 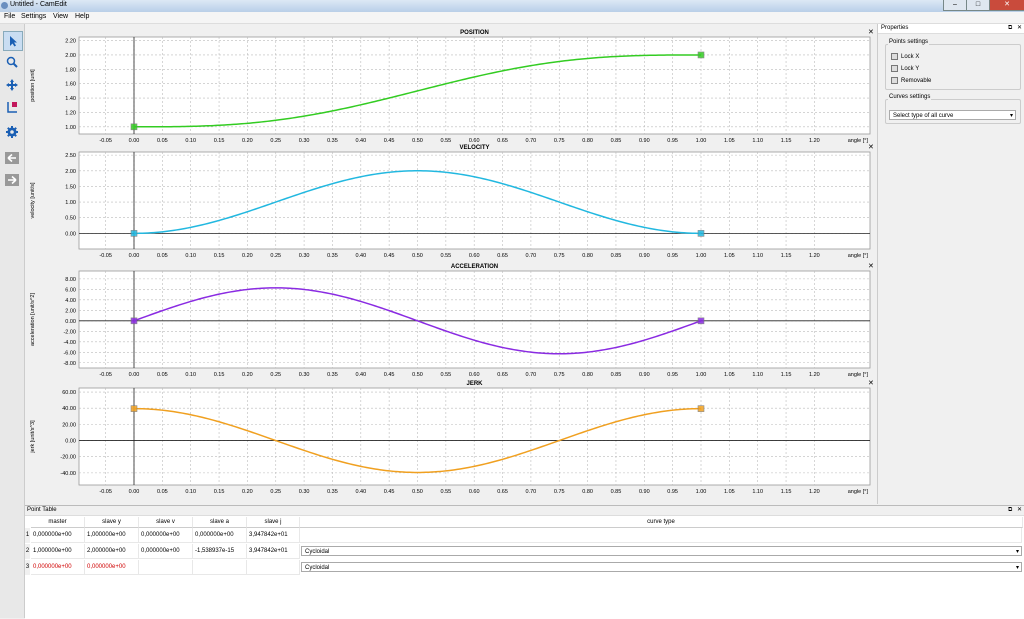 I want to click on column-header-slave-a: slave a, so click(x=220, y=522).